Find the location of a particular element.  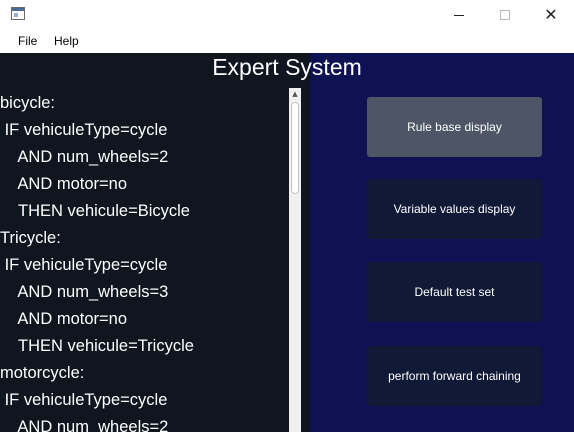

maximize-icon is located at coordinates (505, 15).